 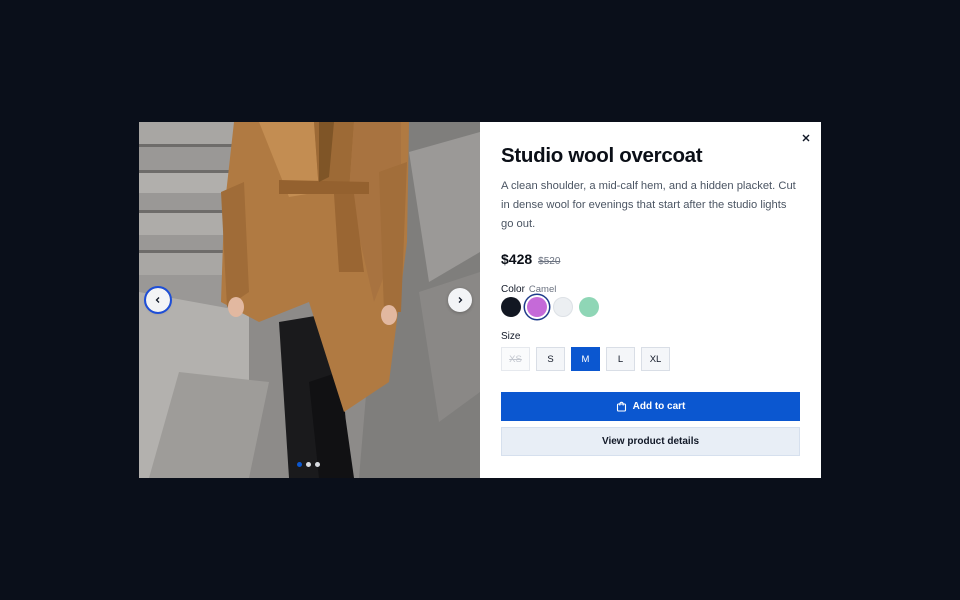 I want to click on gallery-pagination, so click(x=308, y=464).